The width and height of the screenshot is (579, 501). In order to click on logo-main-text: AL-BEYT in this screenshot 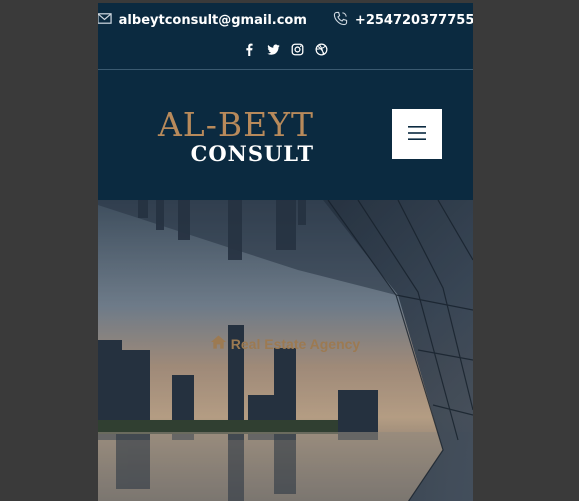, I will do `click(235, 124)`.